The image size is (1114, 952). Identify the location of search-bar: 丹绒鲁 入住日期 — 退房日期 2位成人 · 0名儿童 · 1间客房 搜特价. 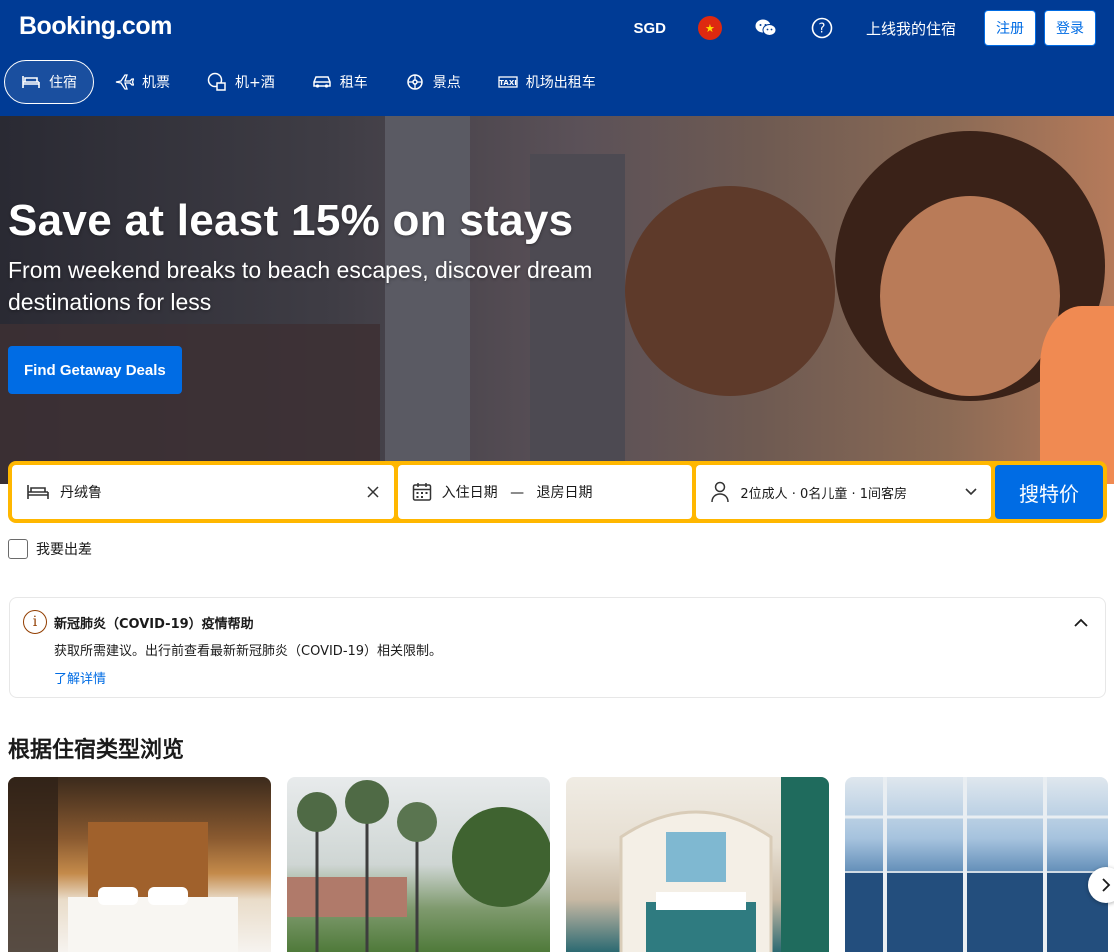
(557, 492).